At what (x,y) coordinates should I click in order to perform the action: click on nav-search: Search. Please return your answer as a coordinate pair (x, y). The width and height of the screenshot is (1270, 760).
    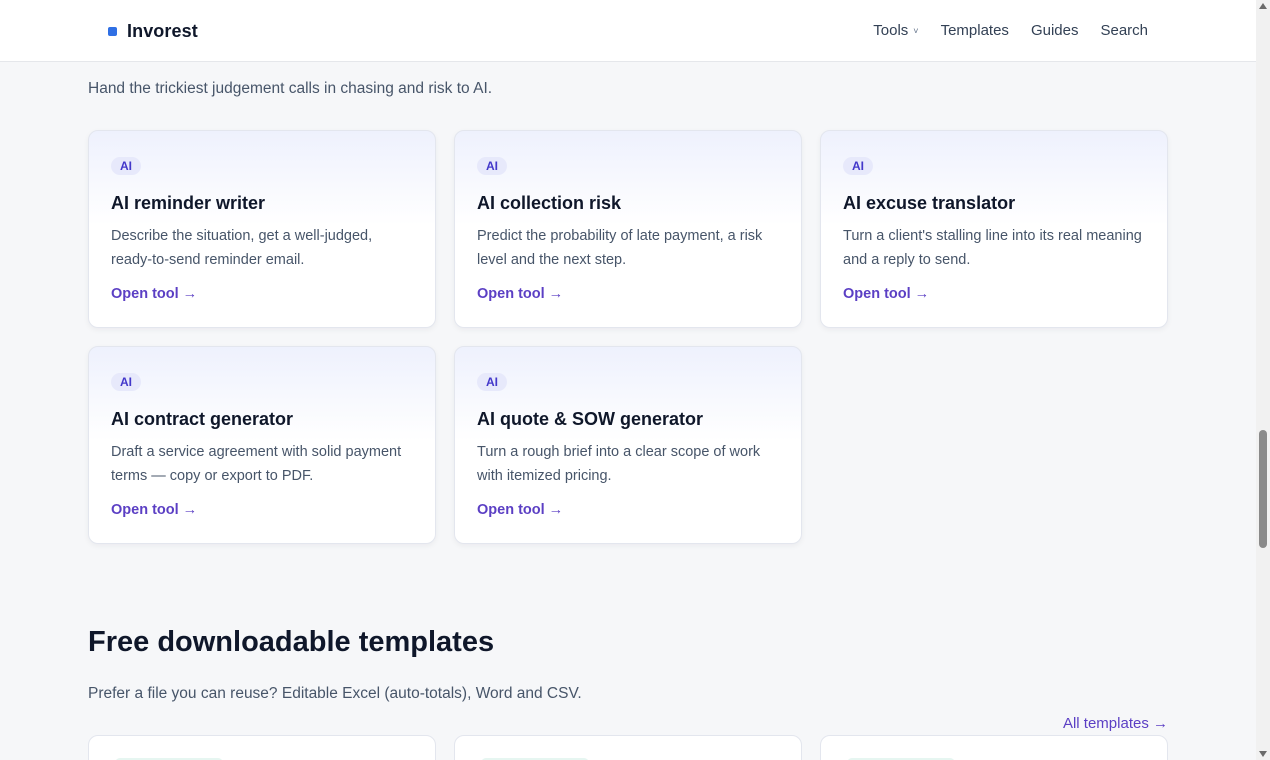
    Looking at the image, I should click on (1124, 30).